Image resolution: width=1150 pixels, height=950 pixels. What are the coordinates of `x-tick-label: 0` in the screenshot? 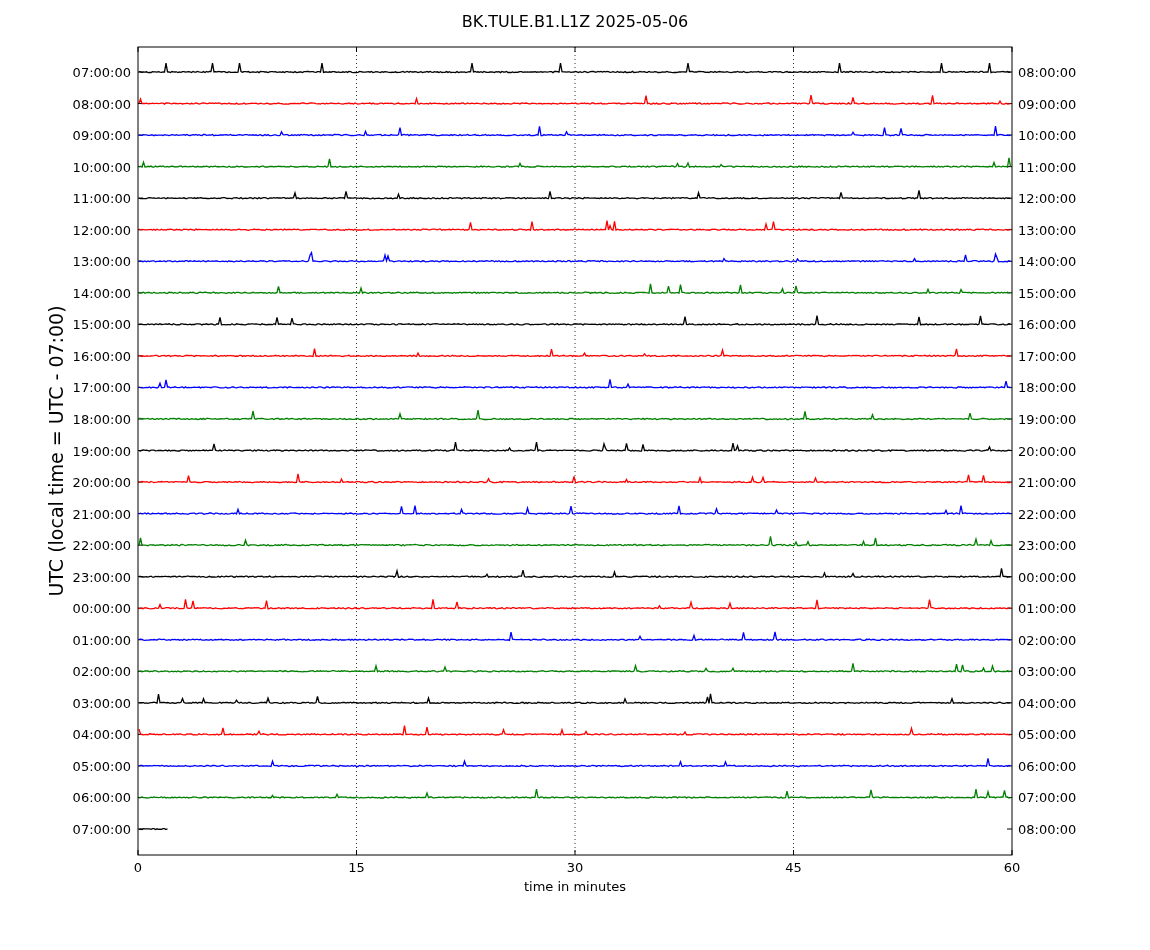 It's located at (138, 867).